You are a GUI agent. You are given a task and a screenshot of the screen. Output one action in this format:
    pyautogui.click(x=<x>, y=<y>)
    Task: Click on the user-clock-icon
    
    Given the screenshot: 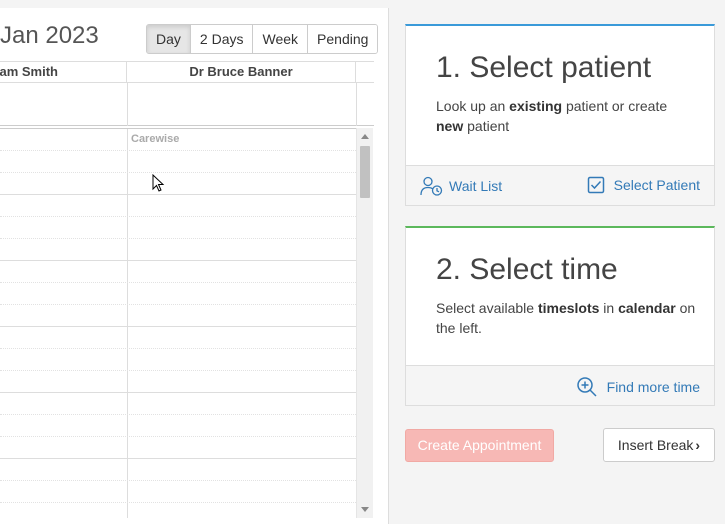 What is the action you would take?
    pyautogui.click(x=431, y=186)
    